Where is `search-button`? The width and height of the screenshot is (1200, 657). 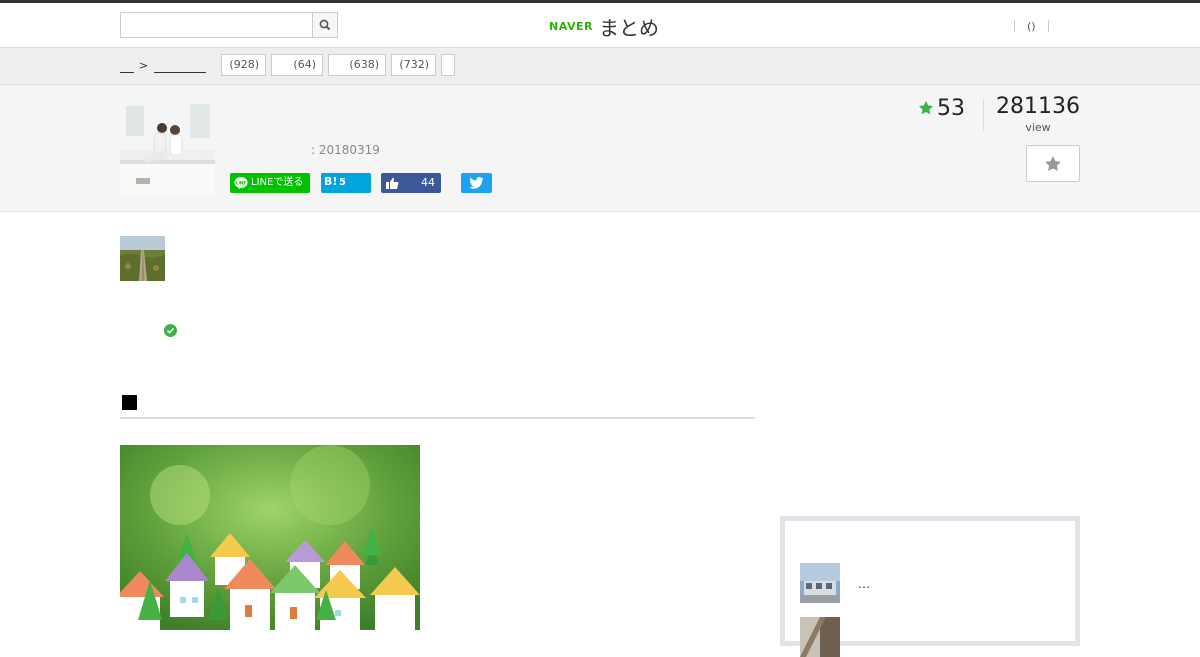
search-button is located at coordinates (324, 25).